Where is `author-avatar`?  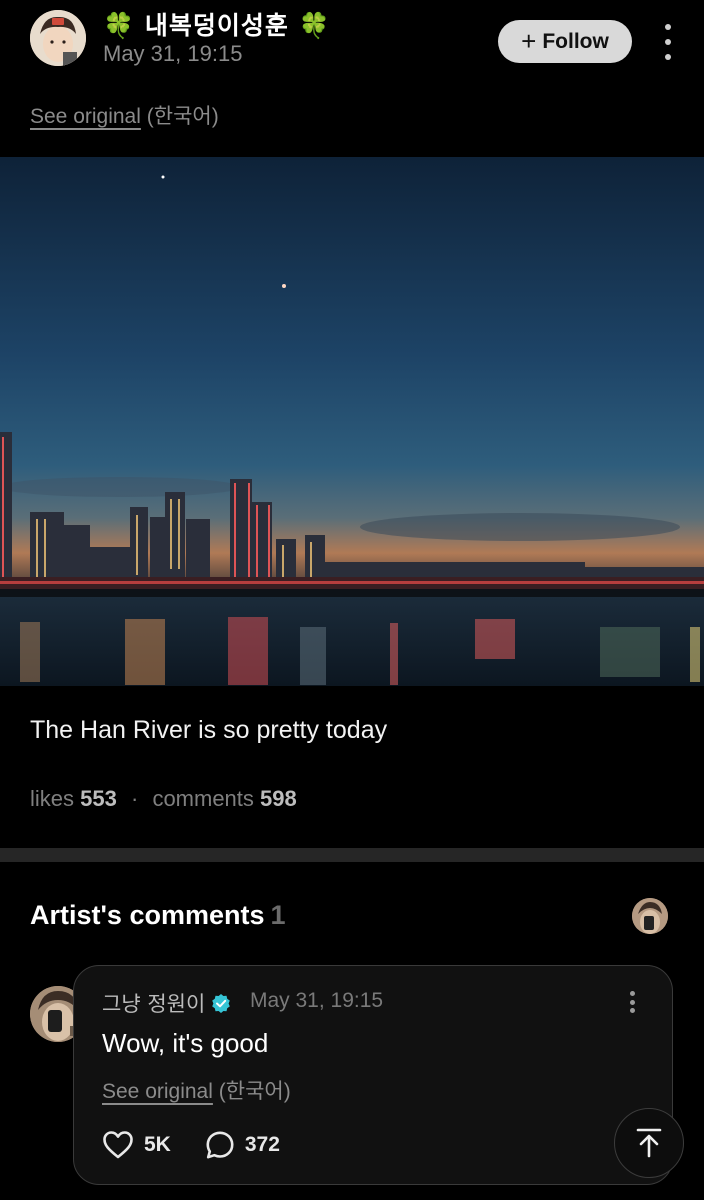 author-avatar is located at coordinates (58, 38).